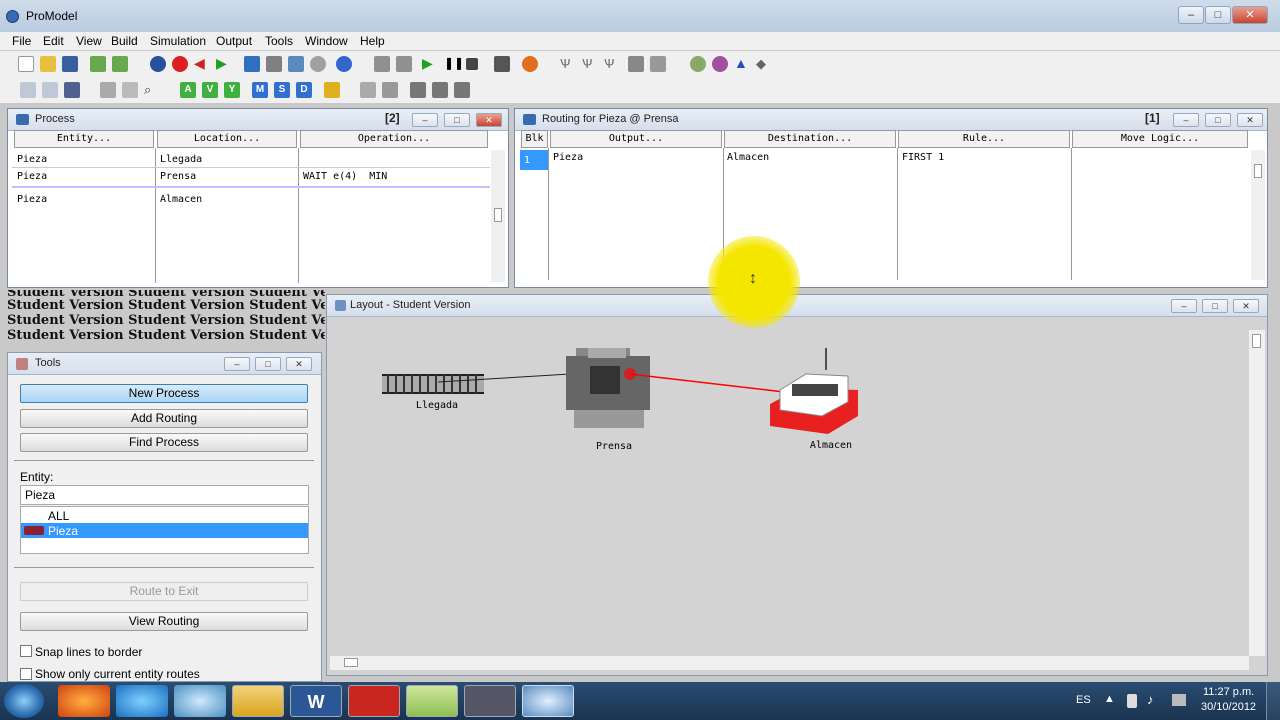  What do you see at coordinates (457, 120) in the screenshot?
I see `process-maximize-button: □` at bounding box center [457, 120].